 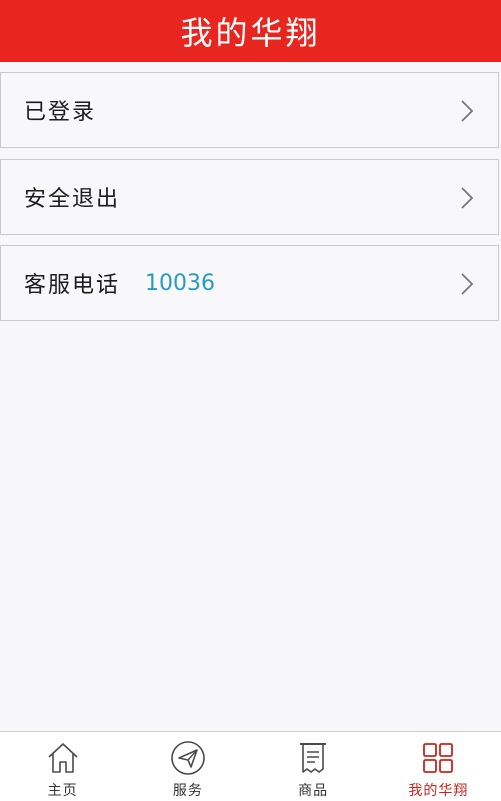 What do you see at coordinates (187, 791) in the screenshot?
I see `tab-label: 服务` at bounding box center [187, 791].